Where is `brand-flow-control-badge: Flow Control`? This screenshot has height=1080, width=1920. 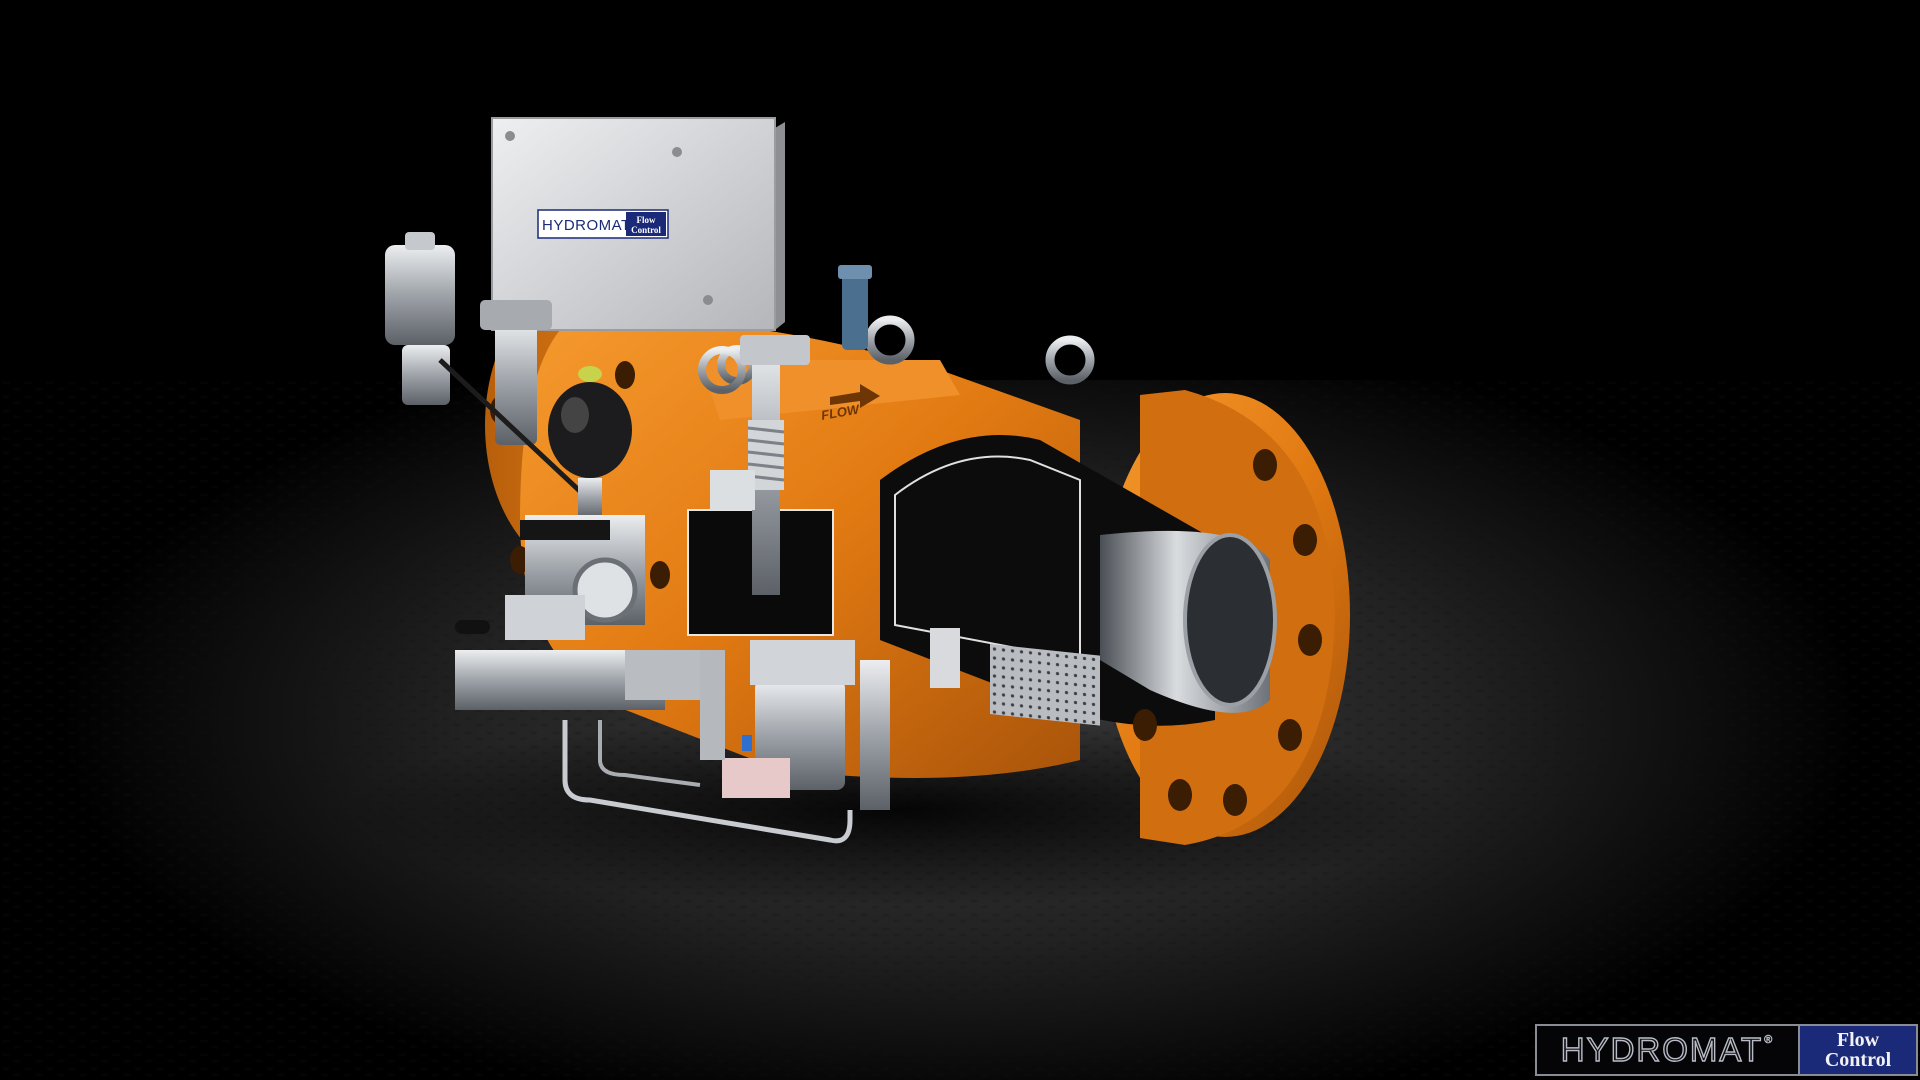
brand-flow-control-badge: Flow Control is located at coordinates (1857, 1050).